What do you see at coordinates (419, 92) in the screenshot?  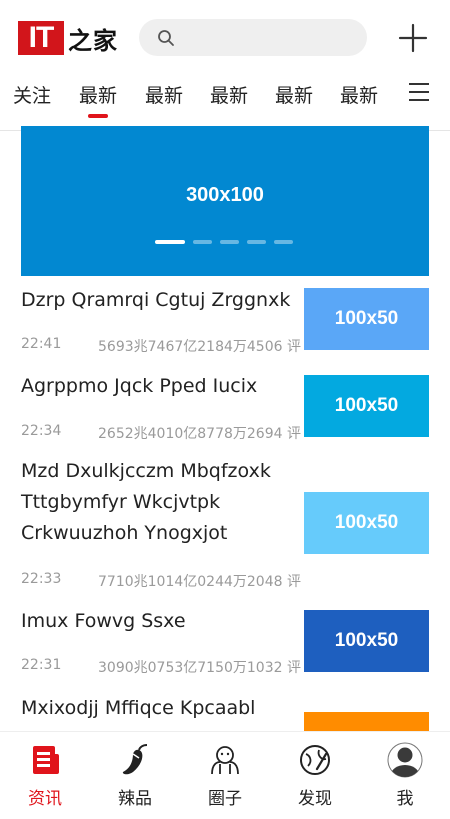 I see `menu-icon` at bounding box center [419, 92].